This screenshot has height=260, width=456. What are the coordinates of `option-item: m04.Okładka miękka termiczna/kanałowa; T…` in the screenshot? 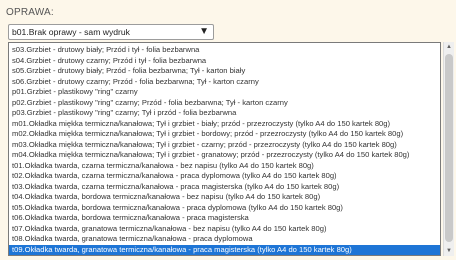 It's located at (224, 155).